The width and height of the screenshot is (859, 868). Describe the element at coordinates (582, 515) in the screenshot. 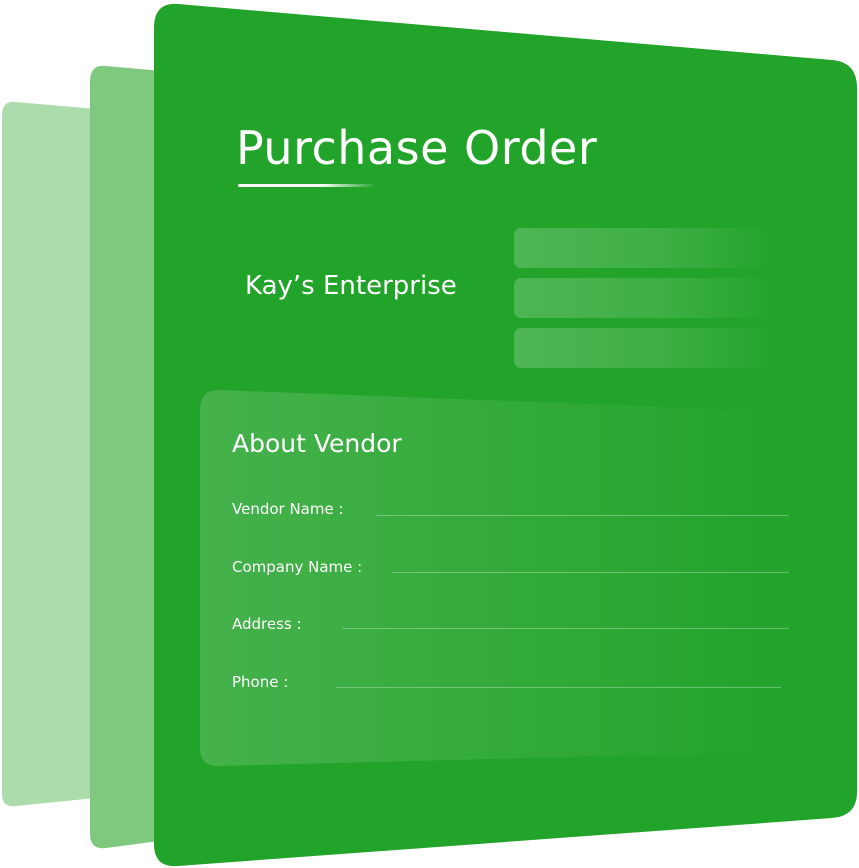

I see `vendor-name-field` at that location.